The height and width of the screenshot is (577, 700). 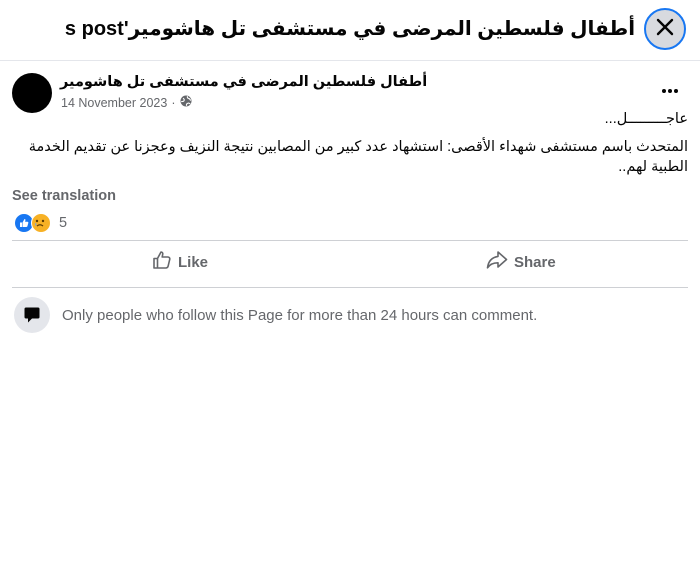 I want to click on see-translation-link: See translation, so click(x=64, y=196).